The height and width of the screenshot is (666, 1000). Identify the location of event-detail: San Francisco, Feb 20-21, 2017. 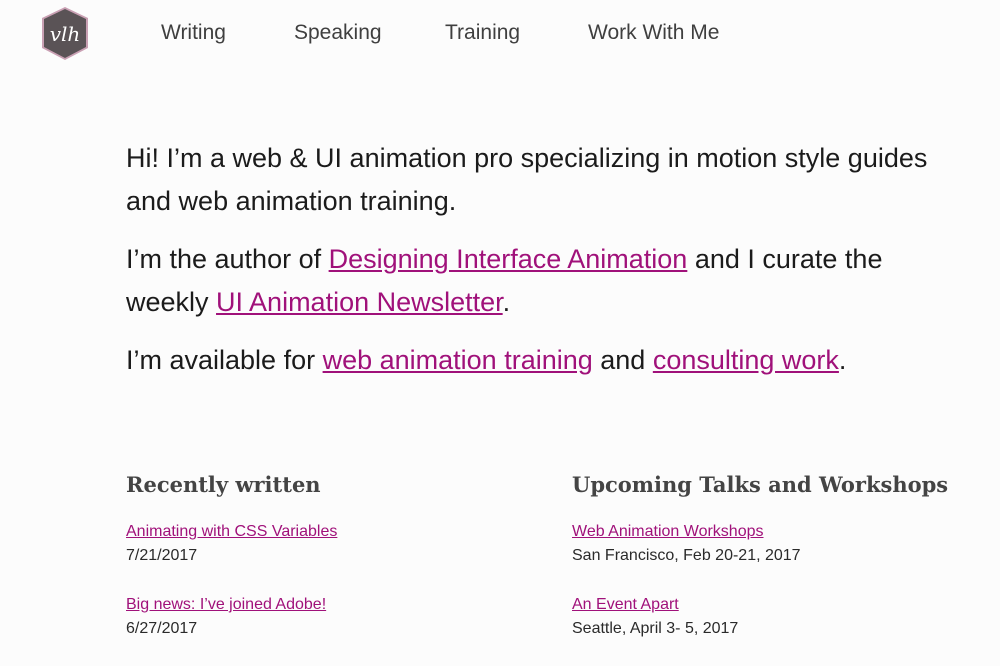
(686, 555).